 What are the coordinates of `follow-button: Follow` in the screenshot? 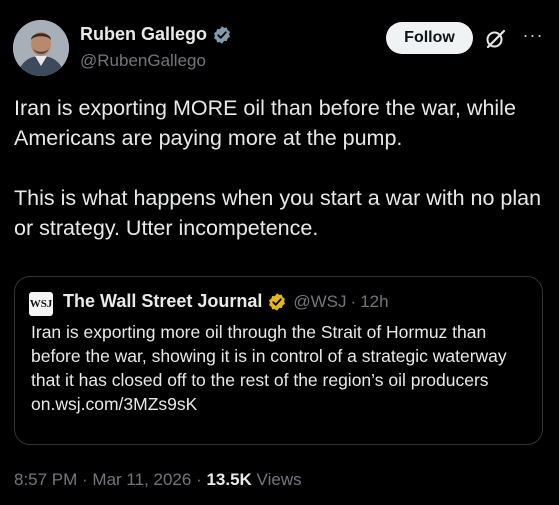 It's located at (429, 38).